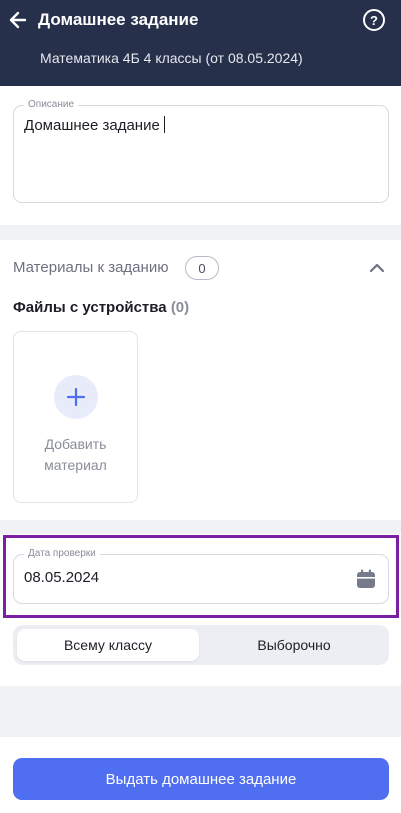 Image resolution: width=401 pixels, height=813 pixels. Describe the element at coordinates (91, 267) in the screenshot. I see `materials-label: Материалы к заданию` at that location.